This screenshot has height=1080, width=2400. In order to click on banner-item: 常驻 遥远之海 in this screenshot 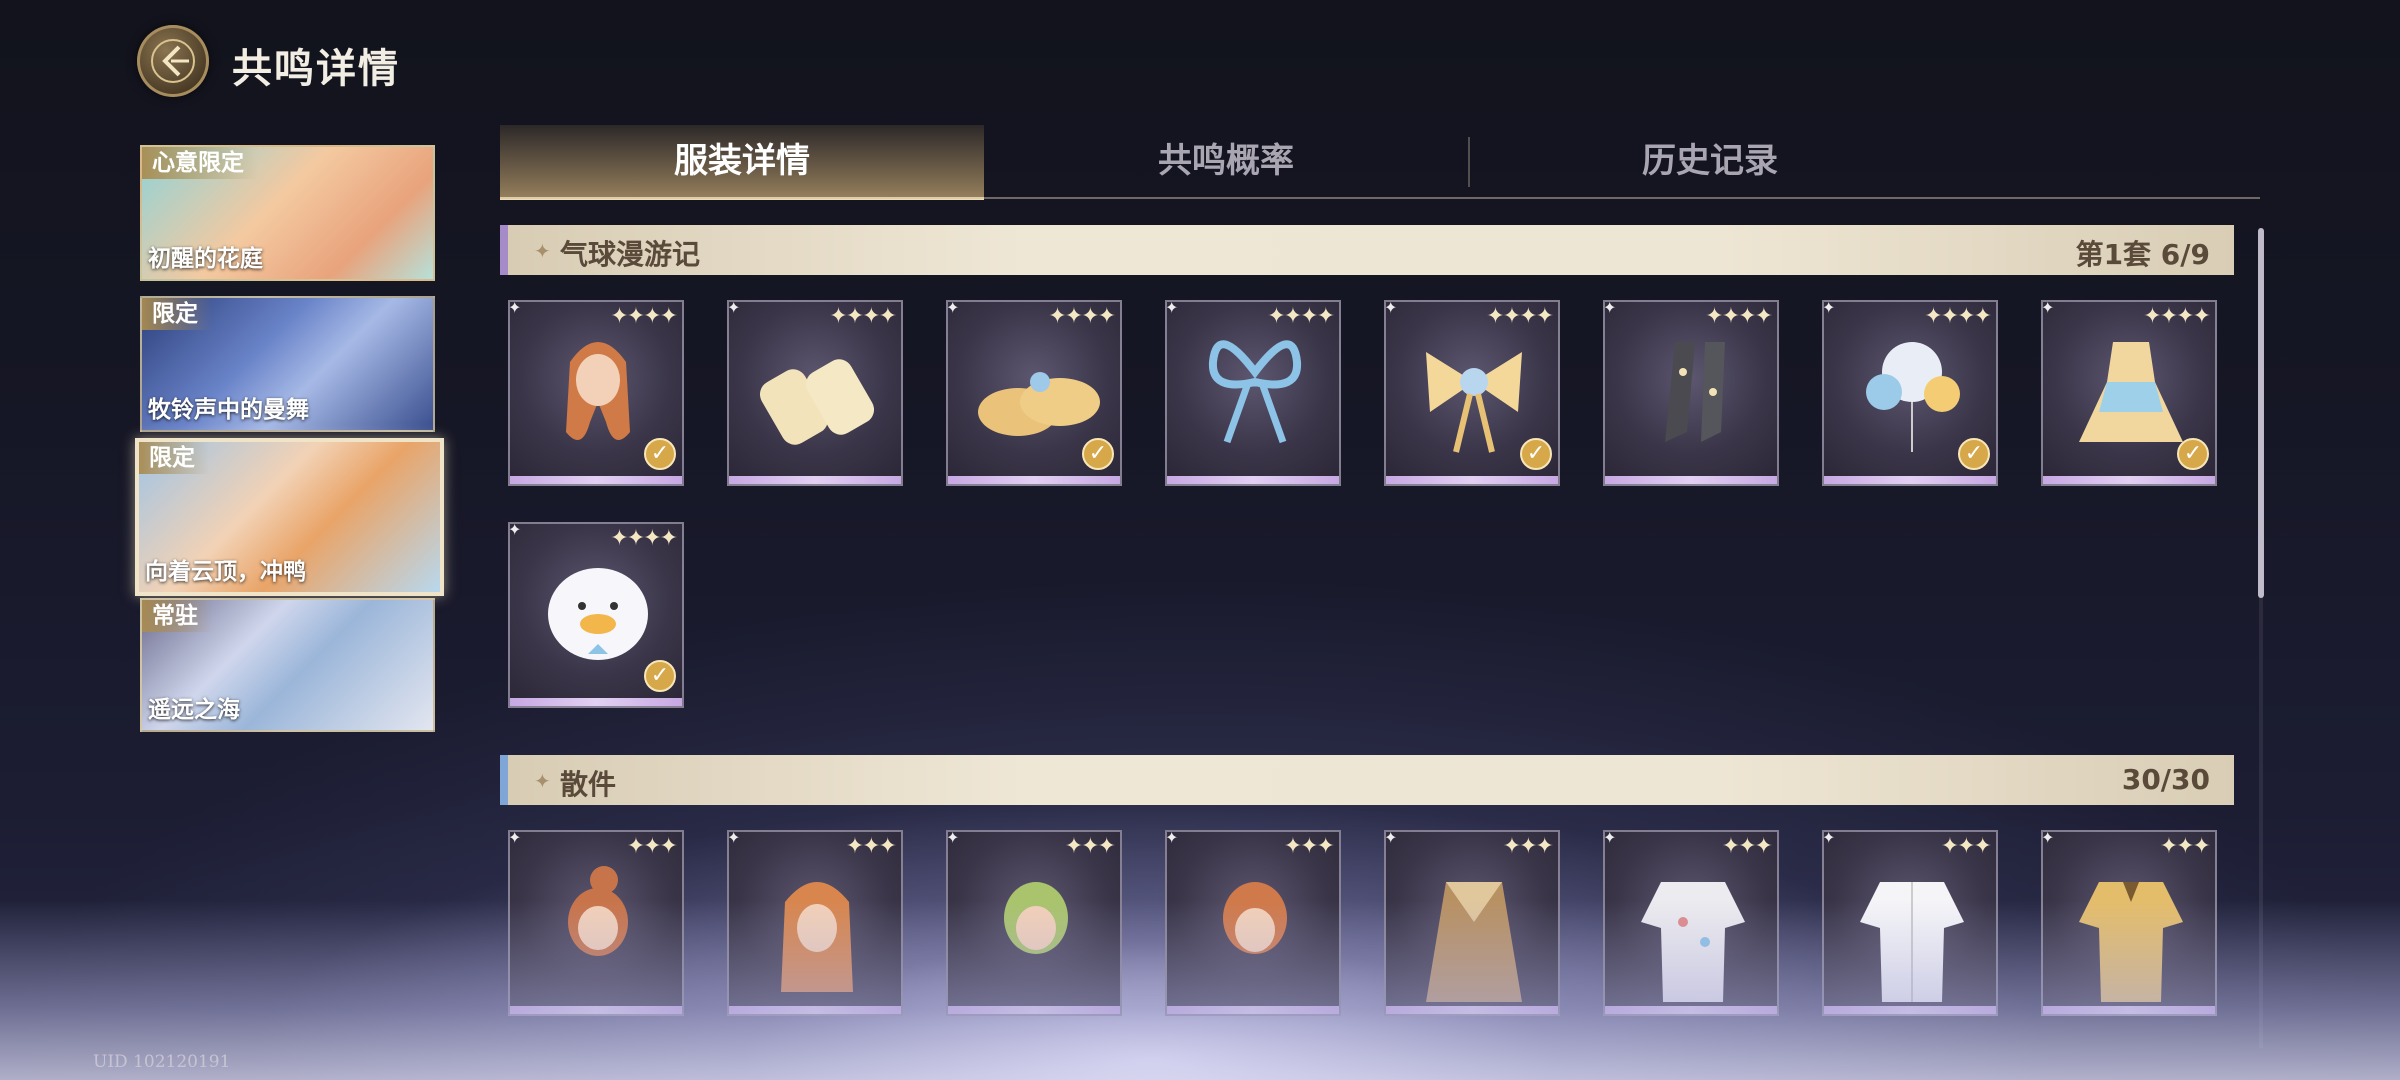, I will do `click(287, 665)`.